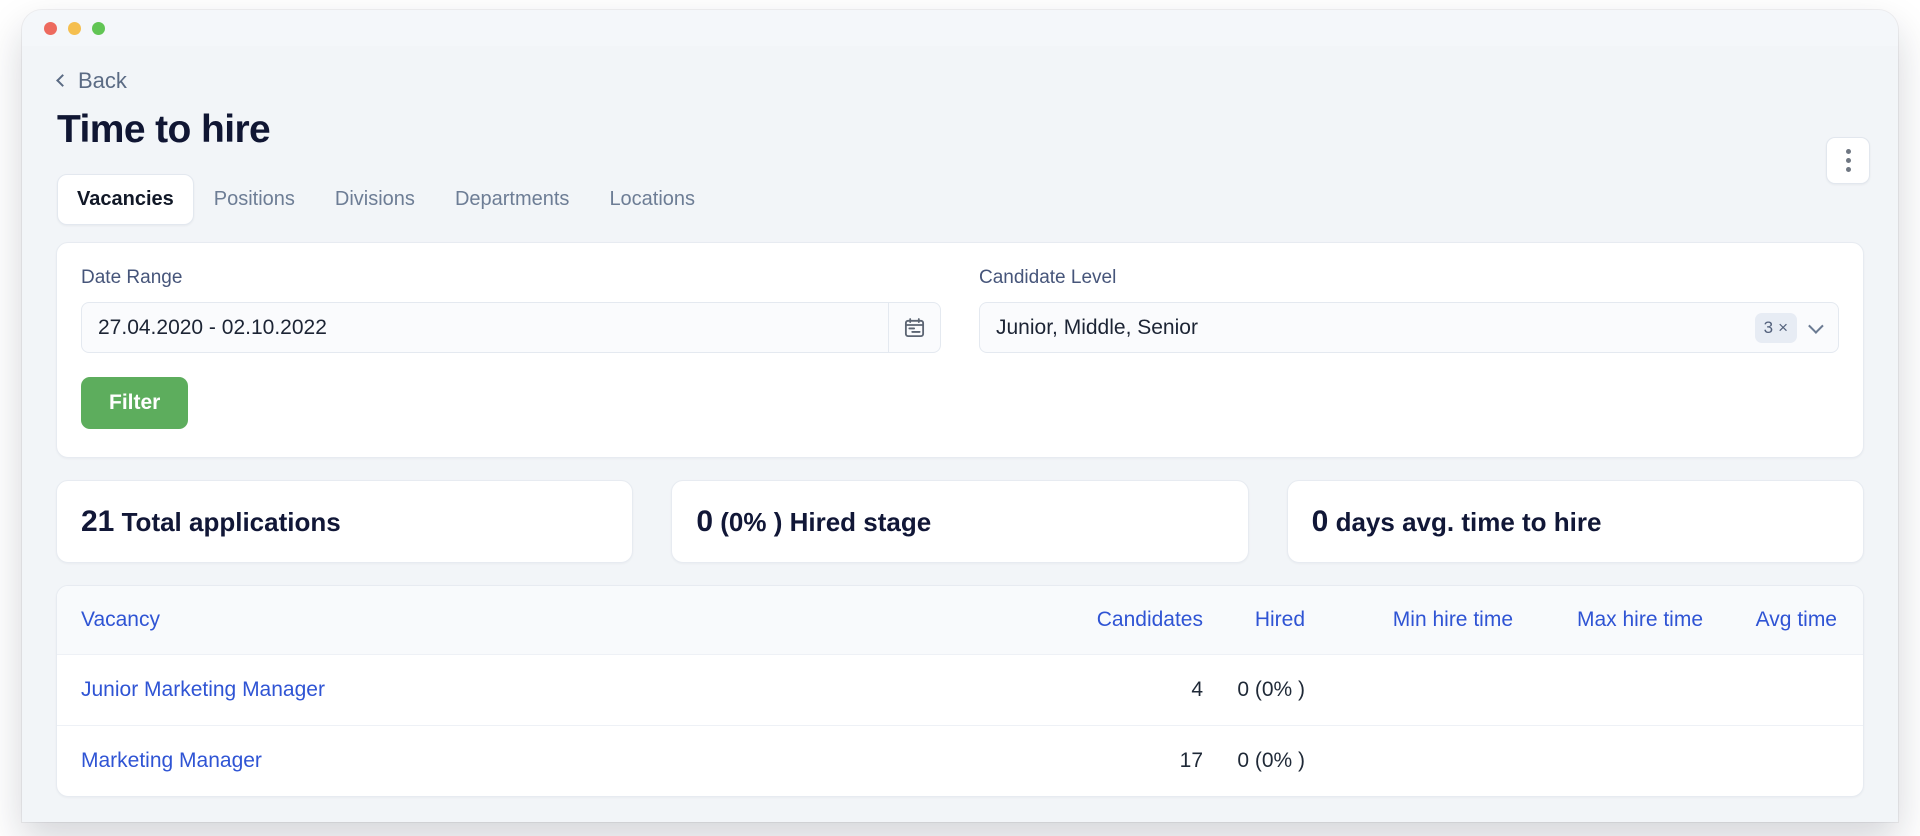 This screenshot has width=1920, height=836. I want to click on overflow-menu-button, so click(1848, 160).